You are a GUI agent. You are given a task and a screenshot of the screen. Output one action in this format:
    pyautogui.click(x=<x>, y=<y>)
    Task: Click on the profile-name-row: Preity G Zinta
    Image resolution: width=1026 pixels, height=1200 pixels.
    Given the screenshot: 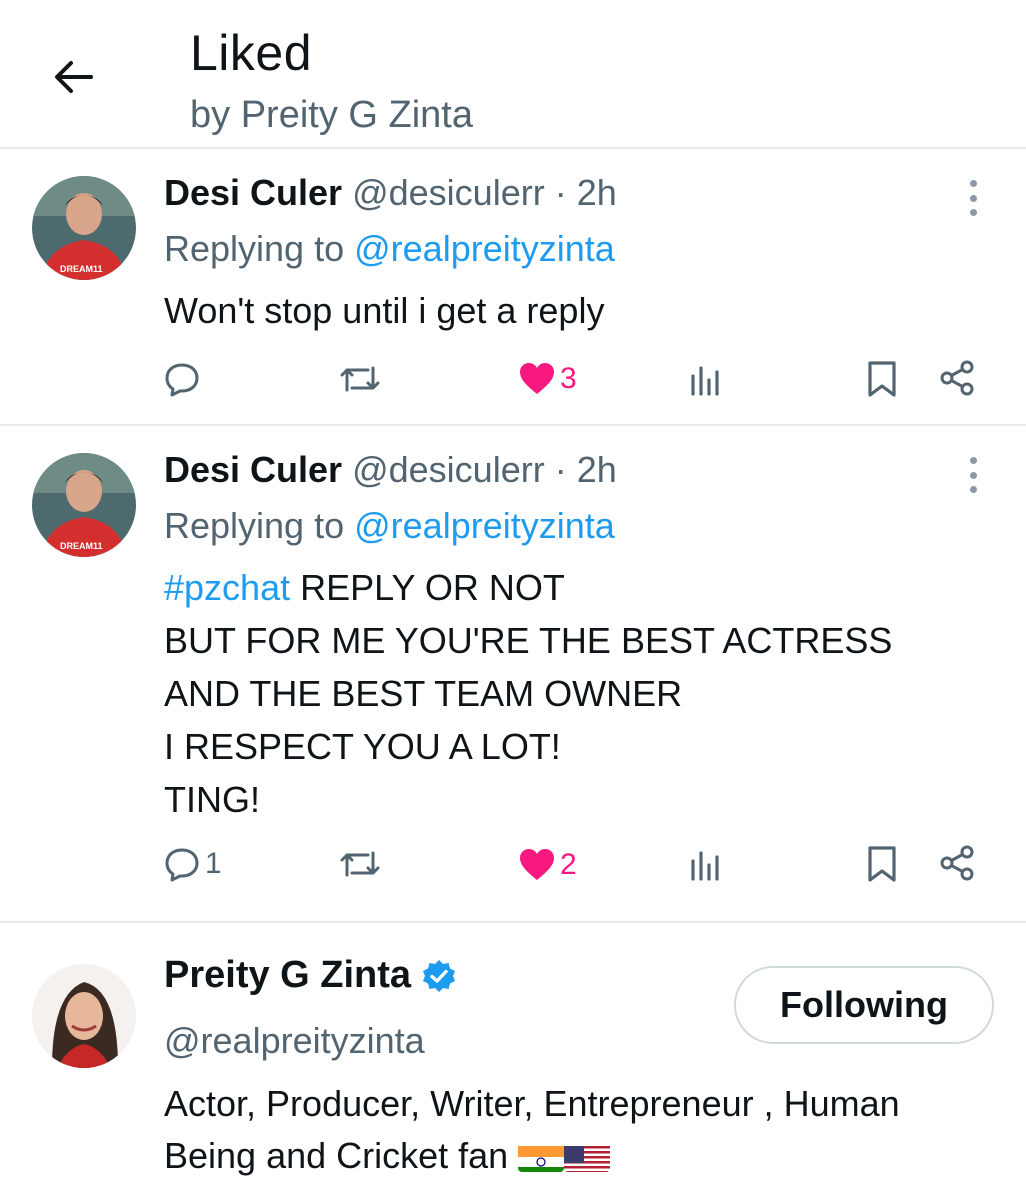 What is the action you would take?
    pyautogui.click(x=310, y=975)
    